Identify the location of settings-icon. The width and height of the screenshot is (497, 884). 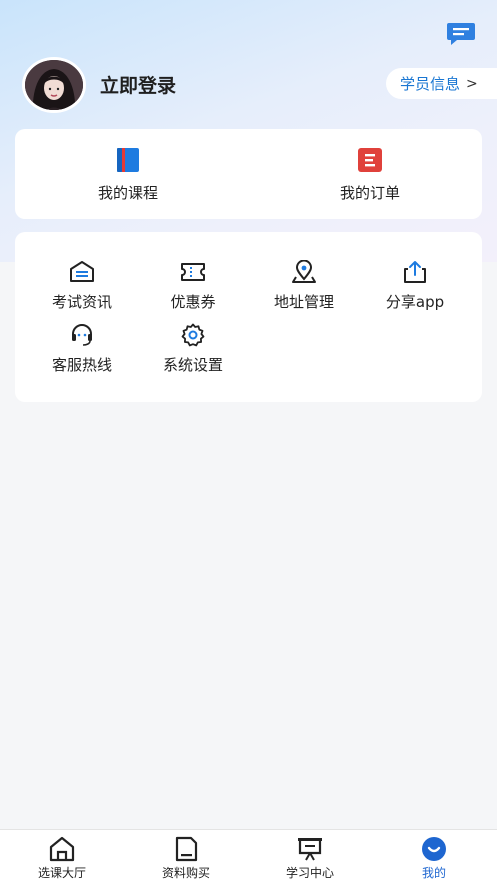
(193, 335).